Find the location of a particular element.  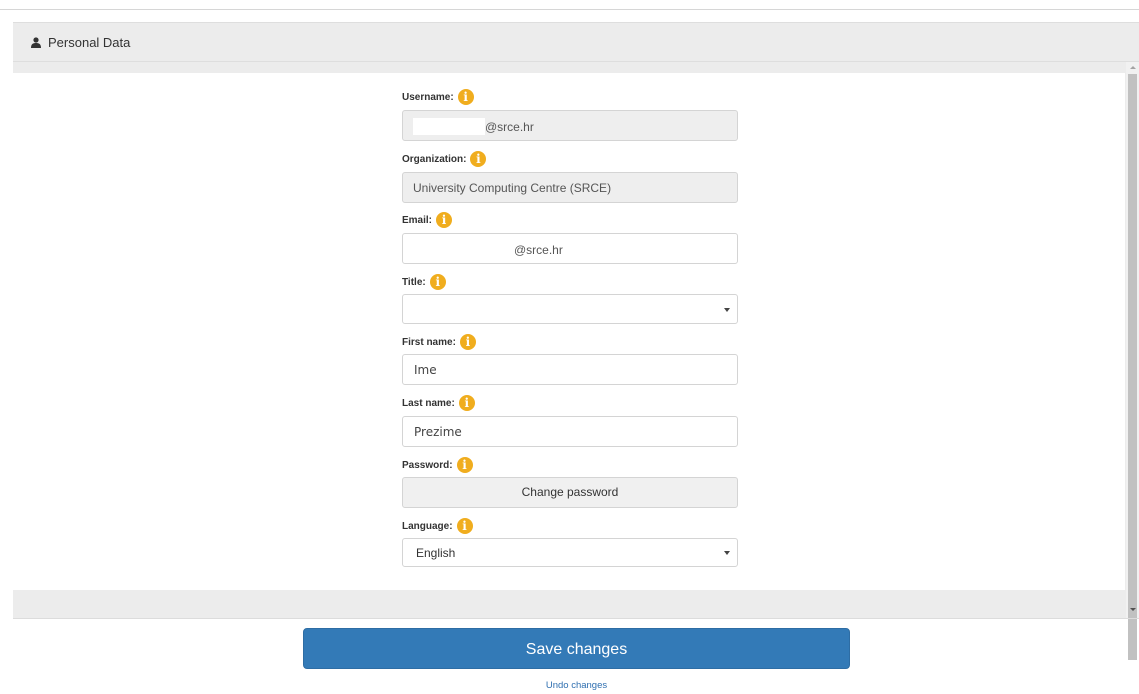

email-label: Email: i is located at coordinates (427, 220).